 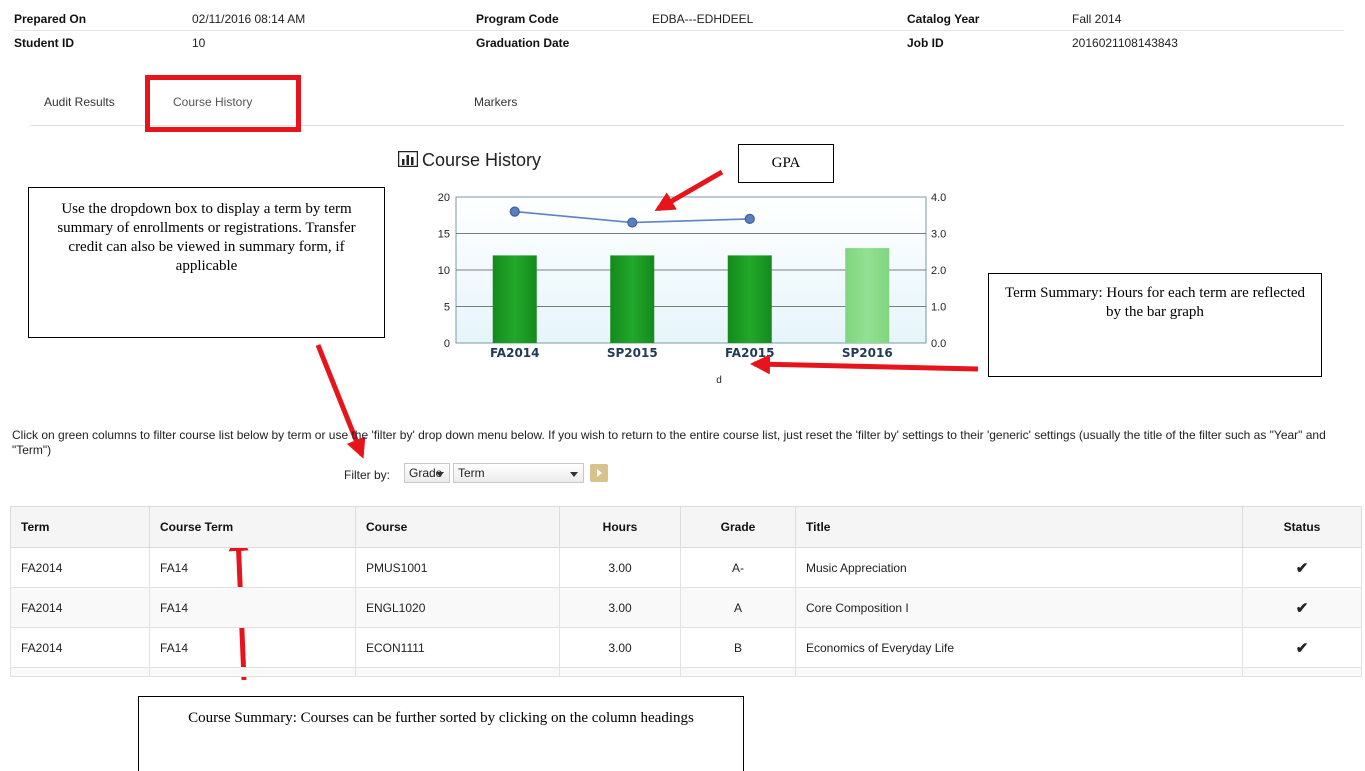 I want to click on program-code-value: EDBA---EDHDEEL, so click(x=703, y=19).